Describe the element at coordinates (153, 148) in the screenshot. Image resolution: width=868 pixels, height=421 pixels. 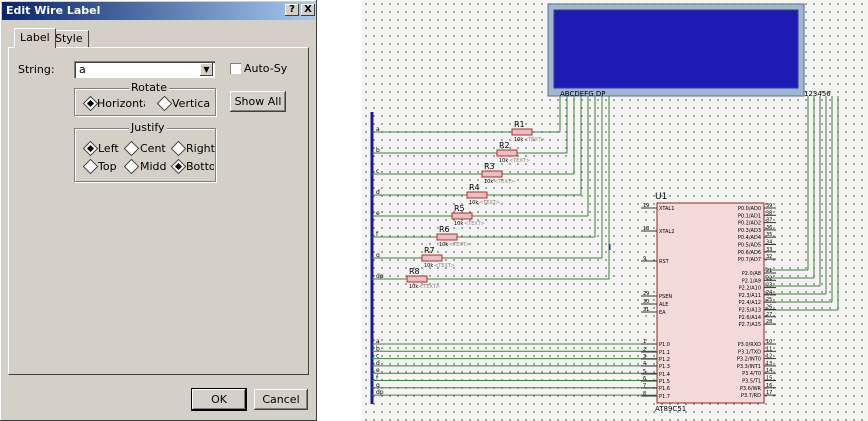
I see `justify-centre-label: Centr` at that location.